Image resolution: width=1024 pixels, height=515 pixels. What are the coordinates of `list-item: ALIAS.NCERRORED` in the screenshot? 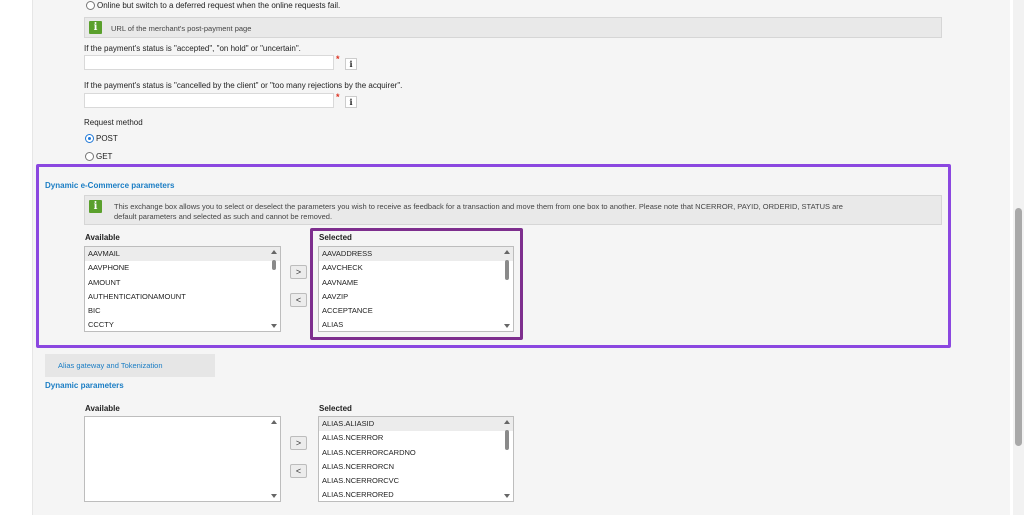 It's located at (416, 494).